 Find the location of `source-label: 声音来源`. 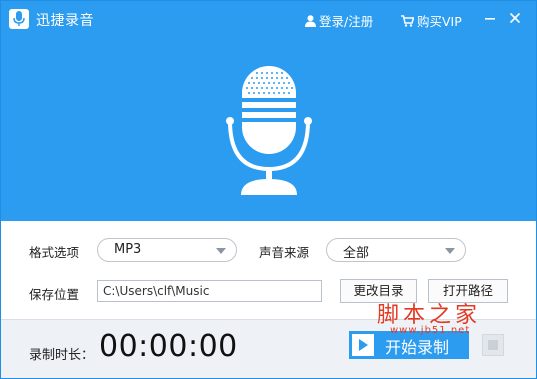

source-label: 声音来源 is located at coordinates (284, 252).